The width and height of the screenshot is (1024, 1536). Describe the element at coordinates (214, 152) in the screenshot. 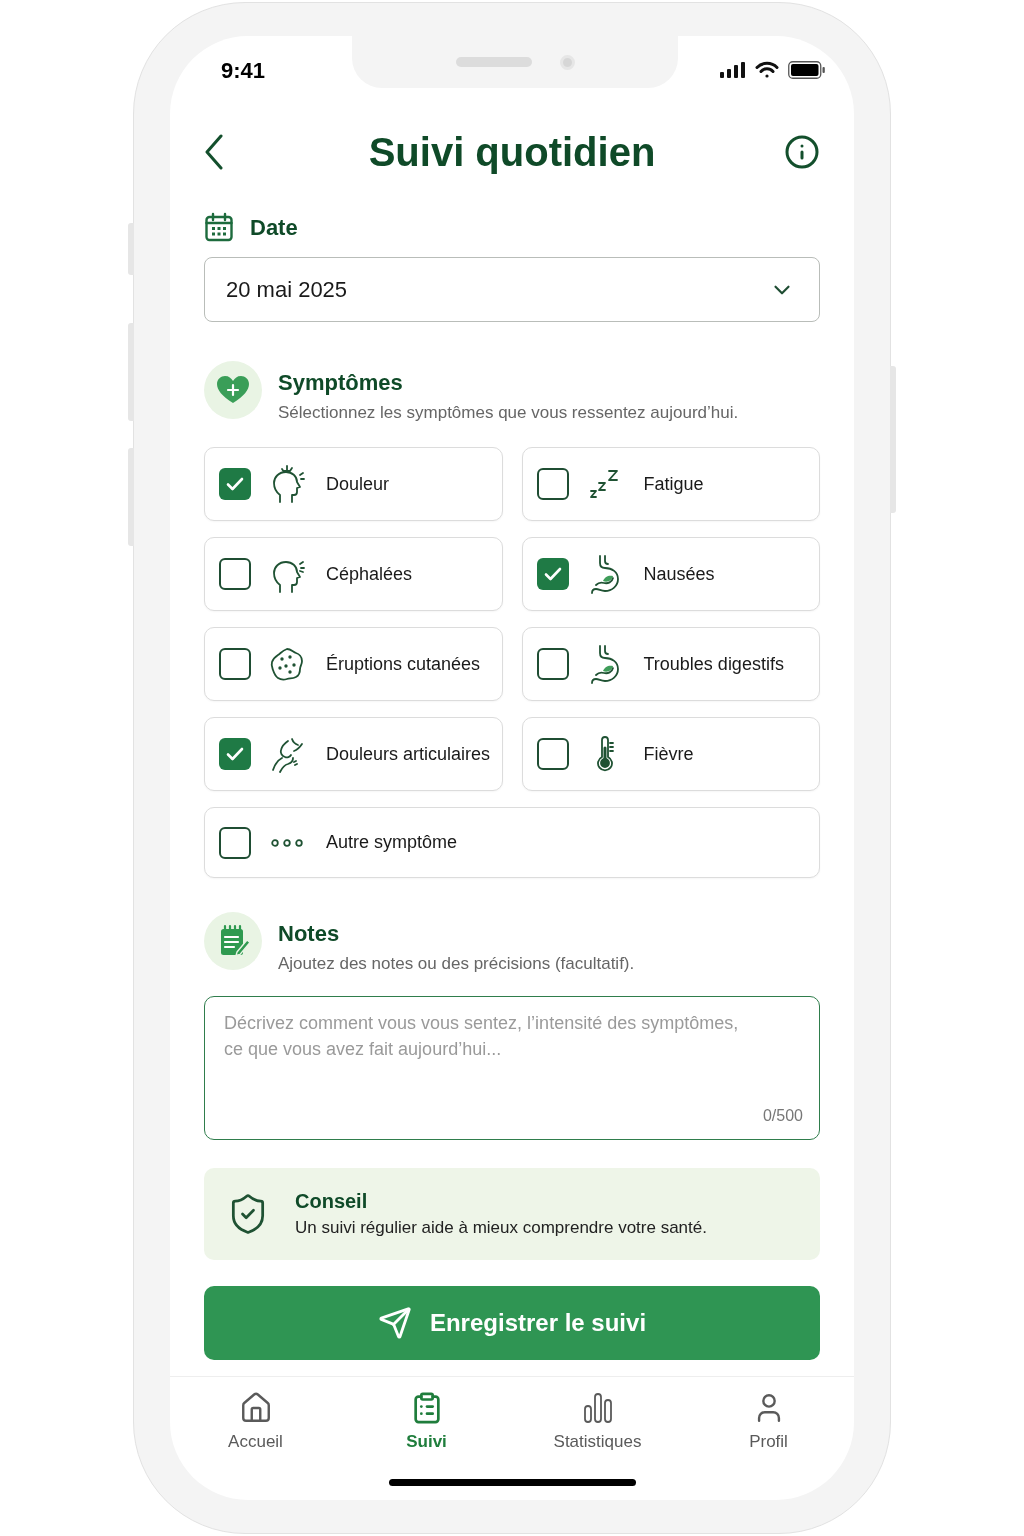

I see `chevron-left-icon` at that location.